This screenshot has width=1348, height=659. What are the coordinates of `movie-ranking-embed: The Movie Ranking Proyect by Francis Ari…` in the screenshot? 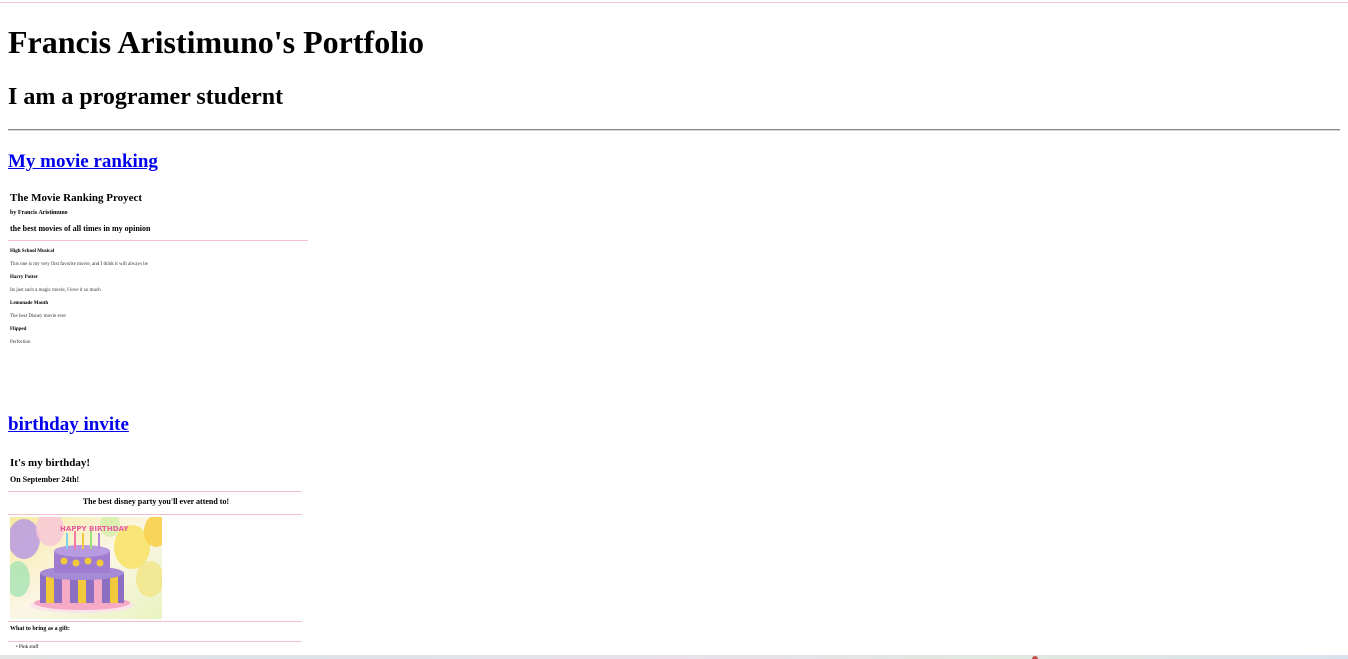 It's located at (159, 273).